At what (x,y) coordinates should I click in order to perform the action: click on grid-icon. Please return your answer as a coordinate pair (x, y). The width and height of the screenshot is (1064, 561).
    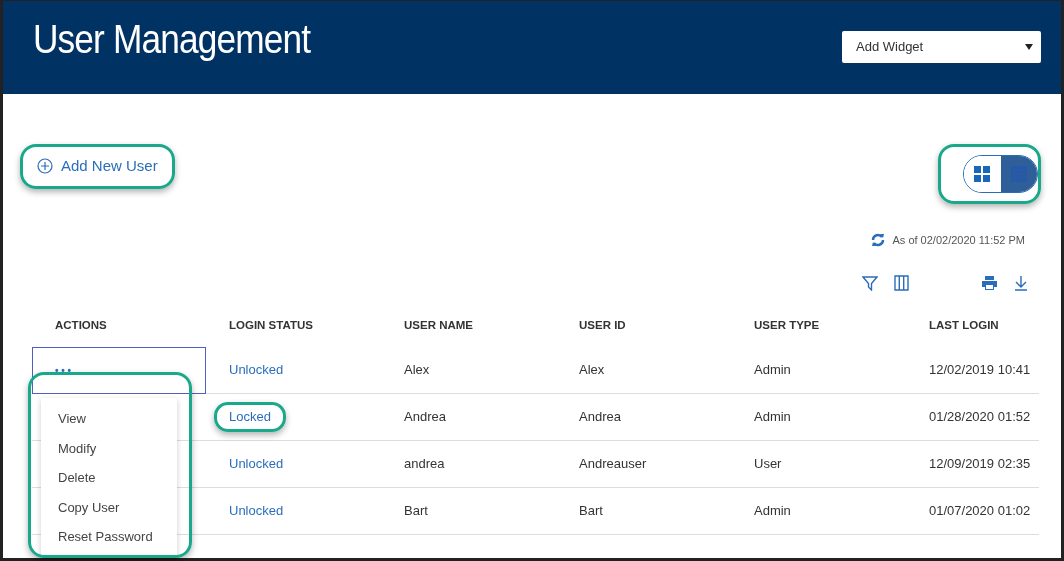
    Looking at the image, I should click on (982, 174).